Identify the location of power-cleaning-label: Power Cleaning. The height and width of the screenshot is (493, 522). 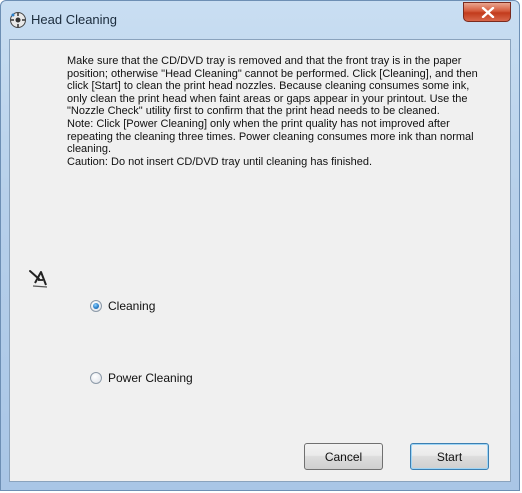
(150, 378).